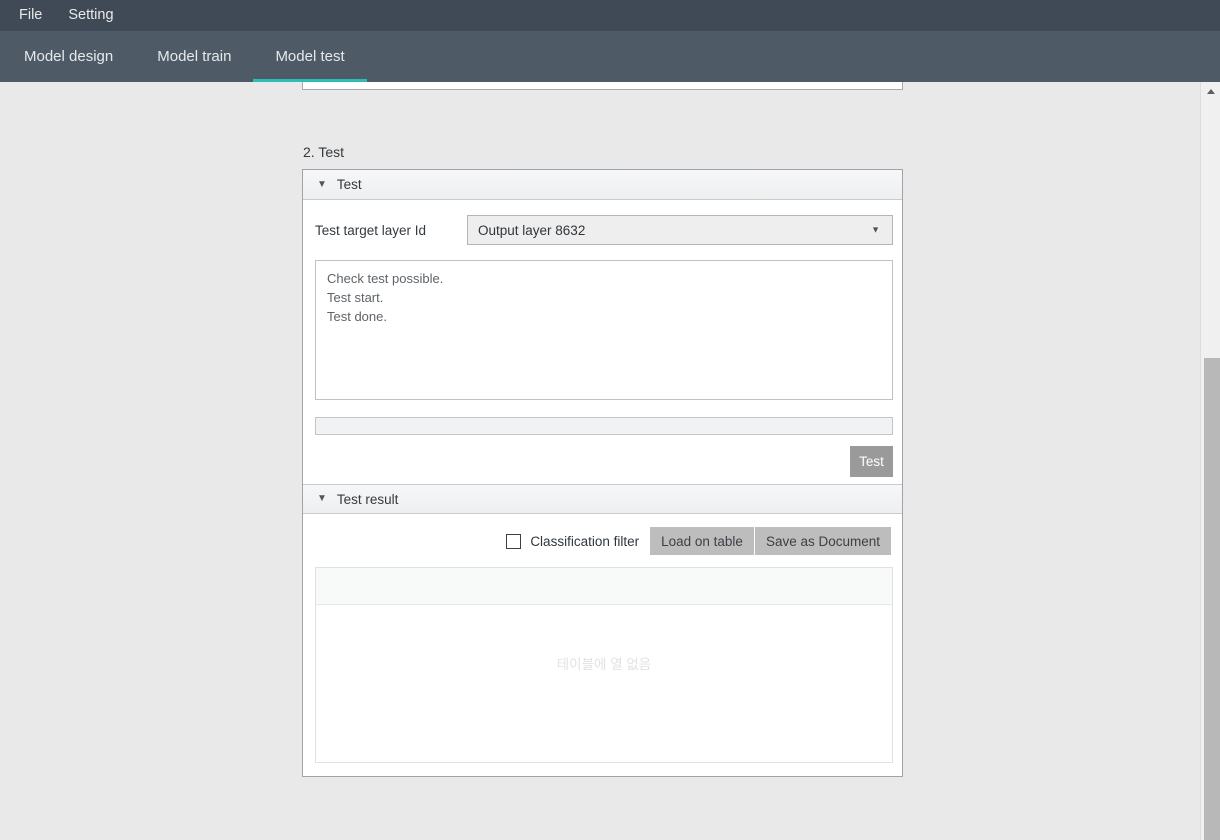  I want to click on test-result-group-title: Test result, so click(367, 499).